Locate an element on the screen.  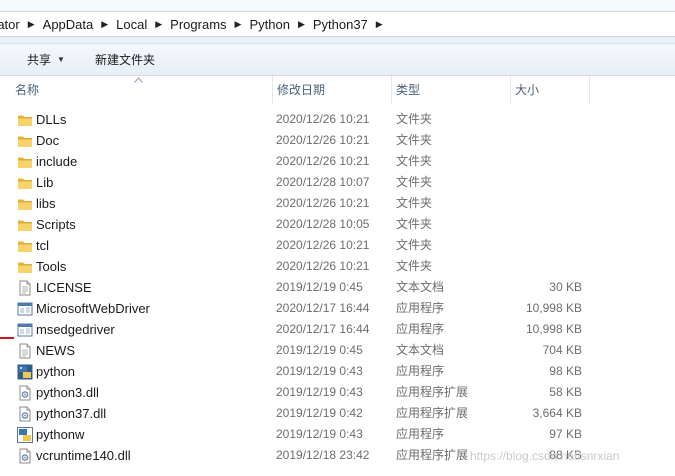
application-icon is located at coordinates (25, 330).